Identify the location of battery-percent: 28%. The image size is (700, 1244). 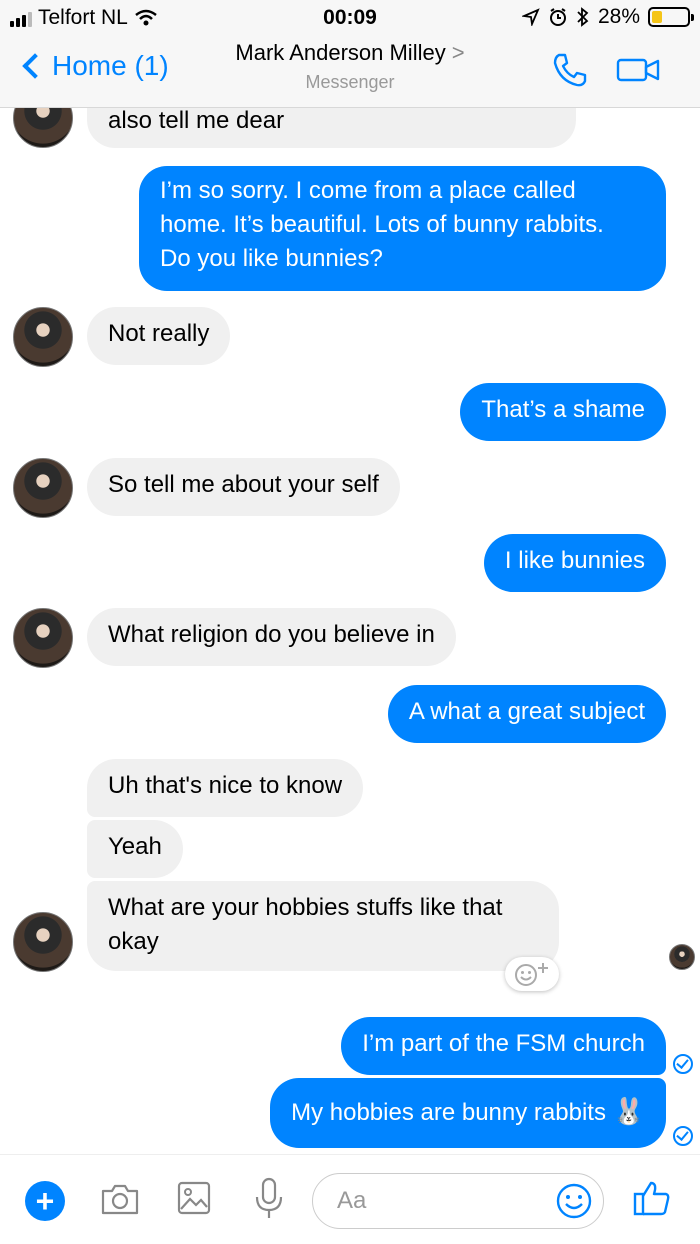
(618, 16).